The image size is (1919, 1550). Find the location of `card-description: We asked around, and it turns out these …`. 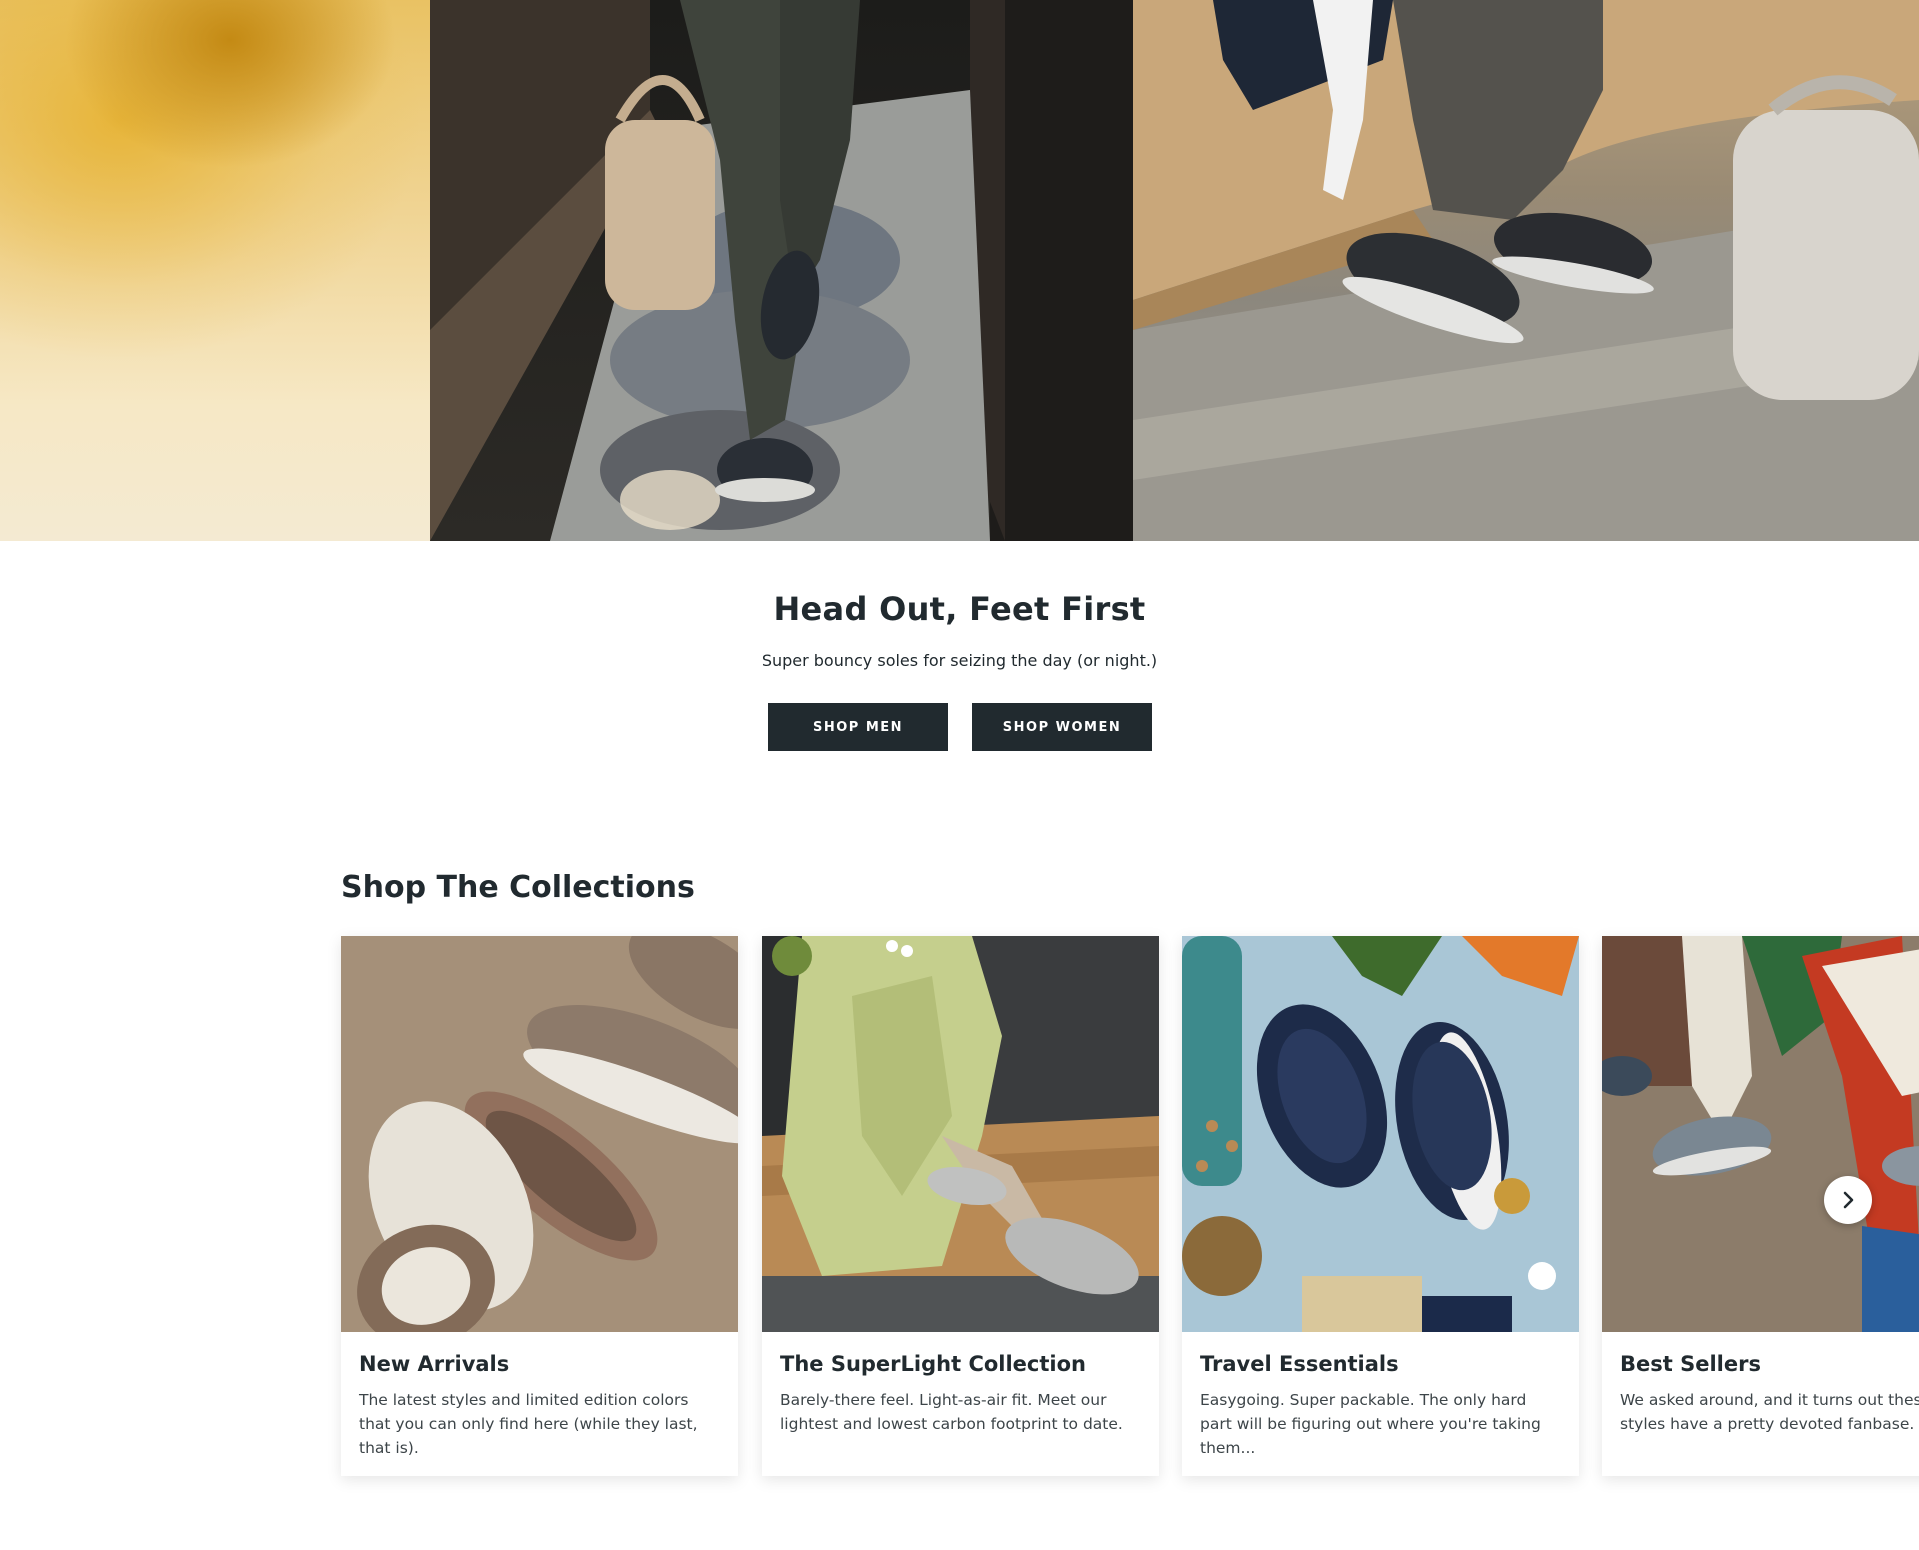

card-description: We asked around, and it turns out these … is located at coordinates (1769, 1412).